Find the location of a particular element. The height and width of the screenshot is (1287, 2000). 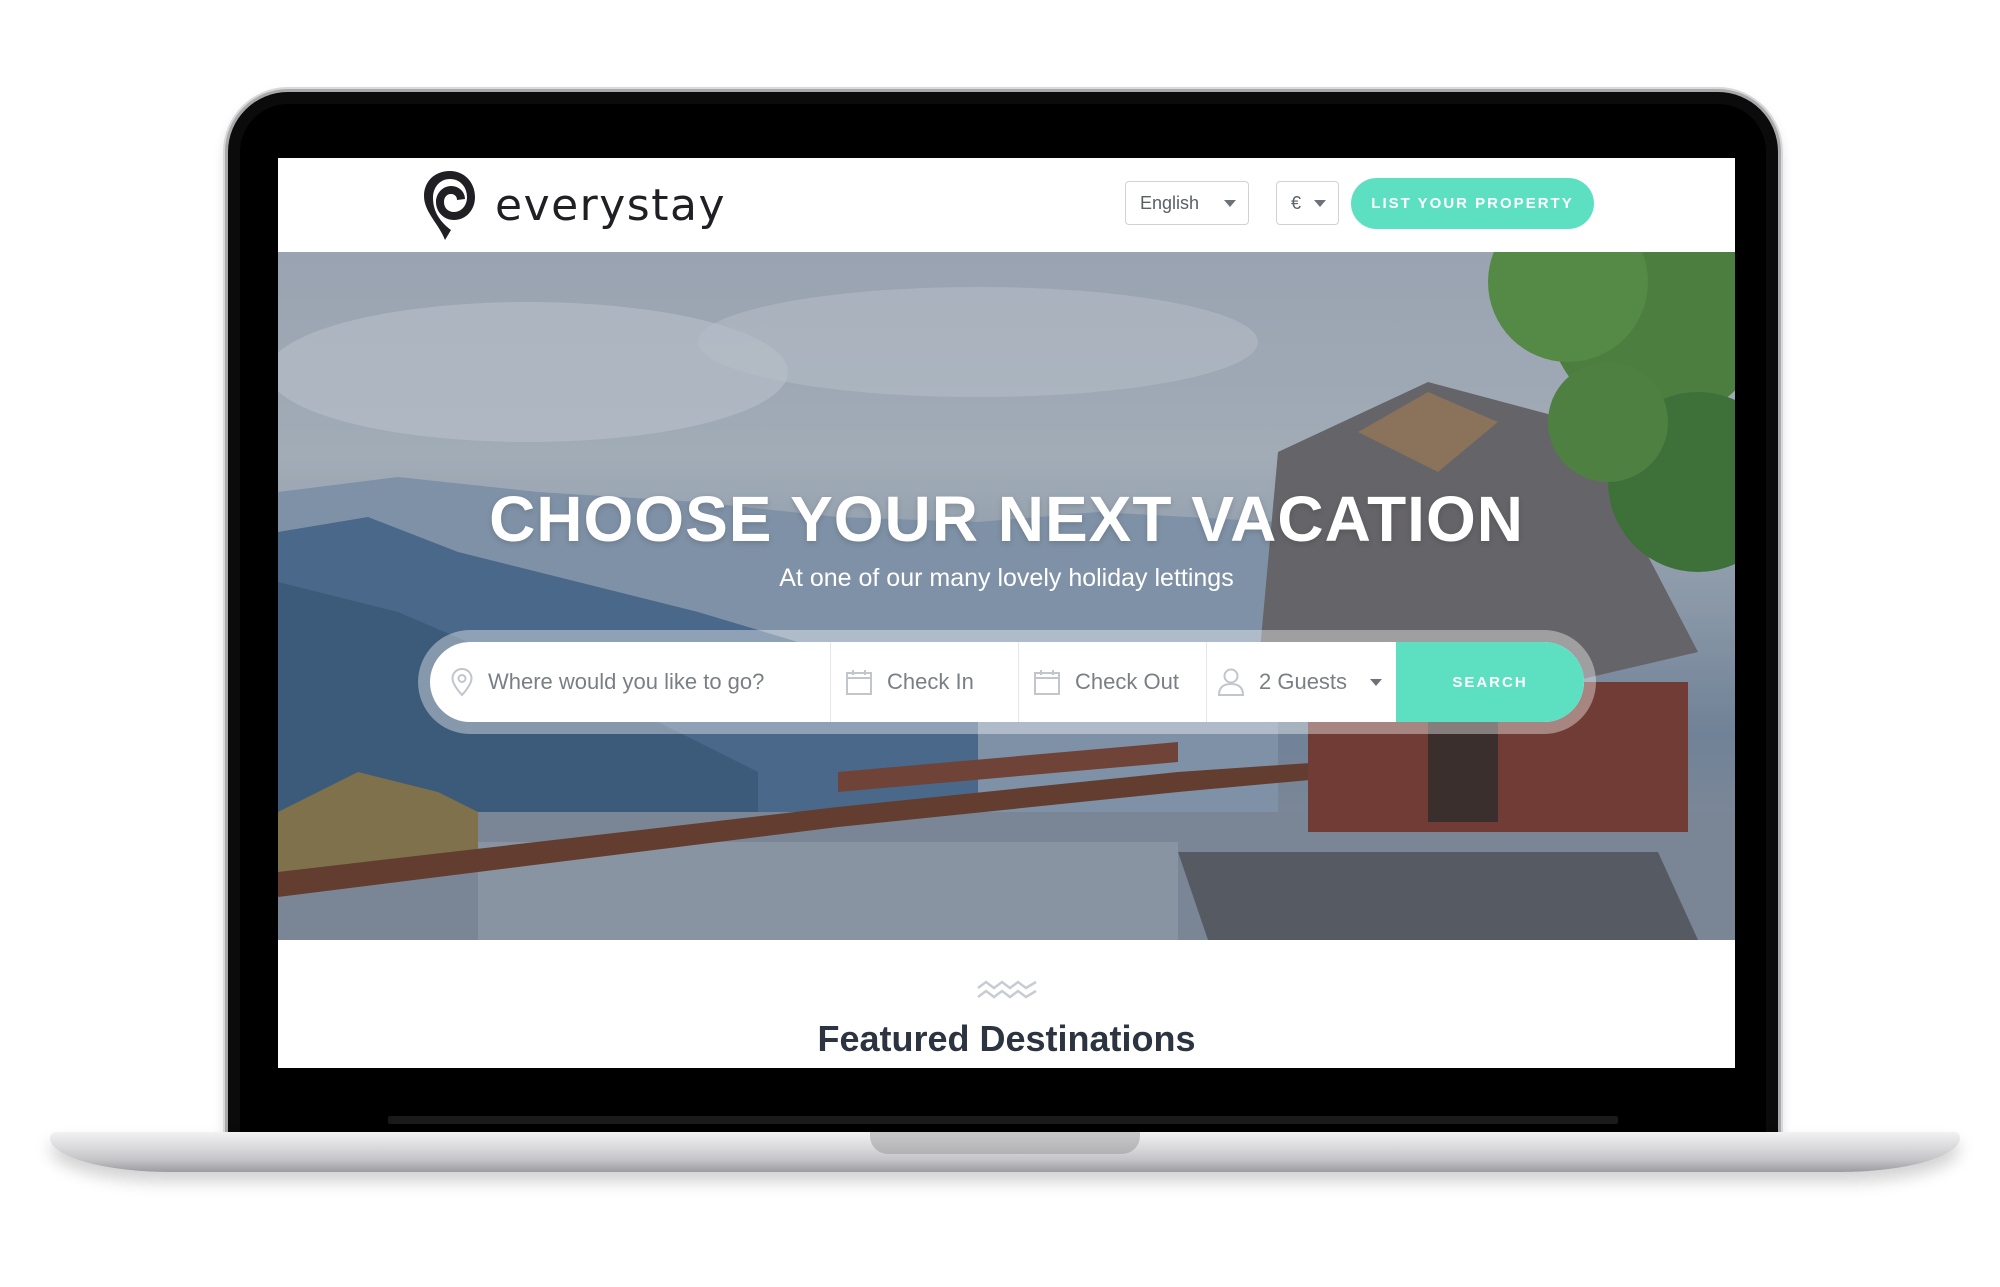

featured-section: Featured Destinations is located at coordinates (1006, 1004).